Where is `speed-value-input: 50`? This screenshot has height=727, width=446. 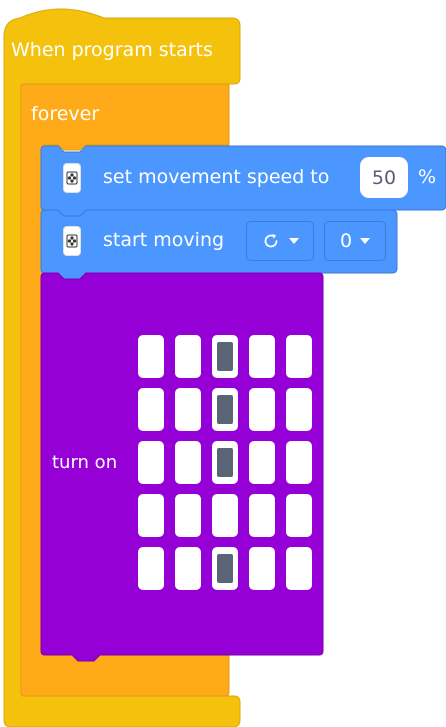 speed-value-input: 50 is located at coordinates (384, 177).